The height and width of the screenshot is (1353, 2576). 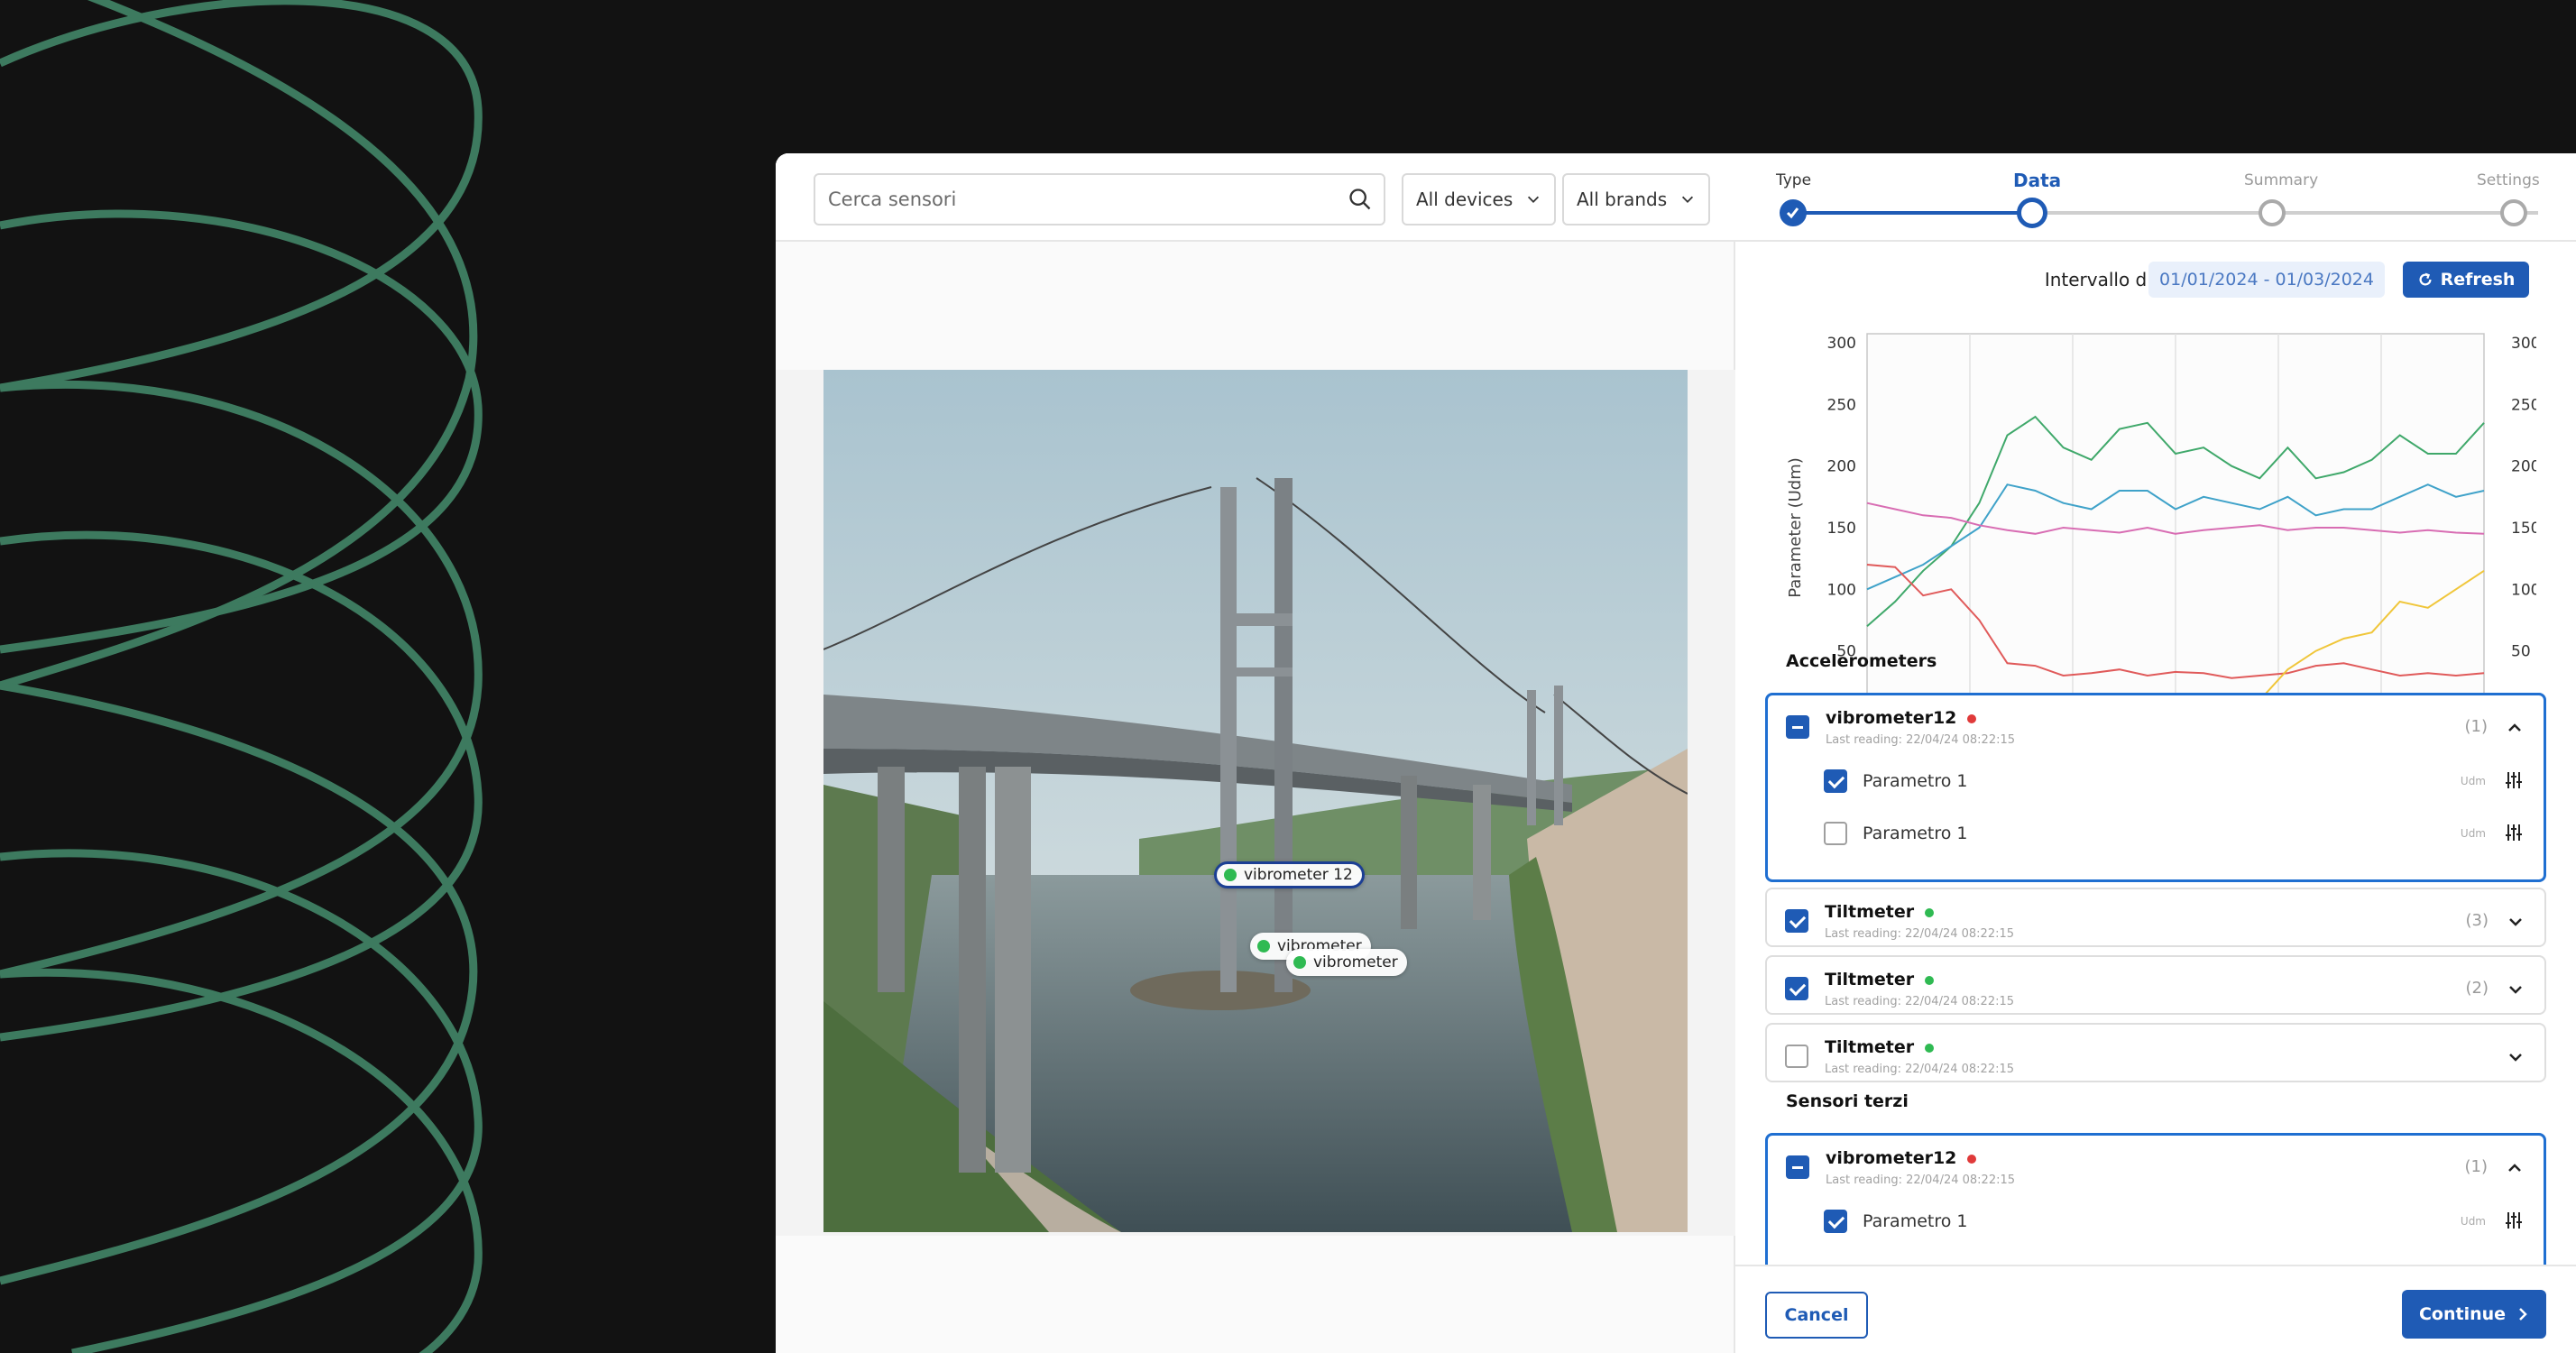 I want to click on sensor-marker: vibrometer 12, so click(x=1290, y=874).